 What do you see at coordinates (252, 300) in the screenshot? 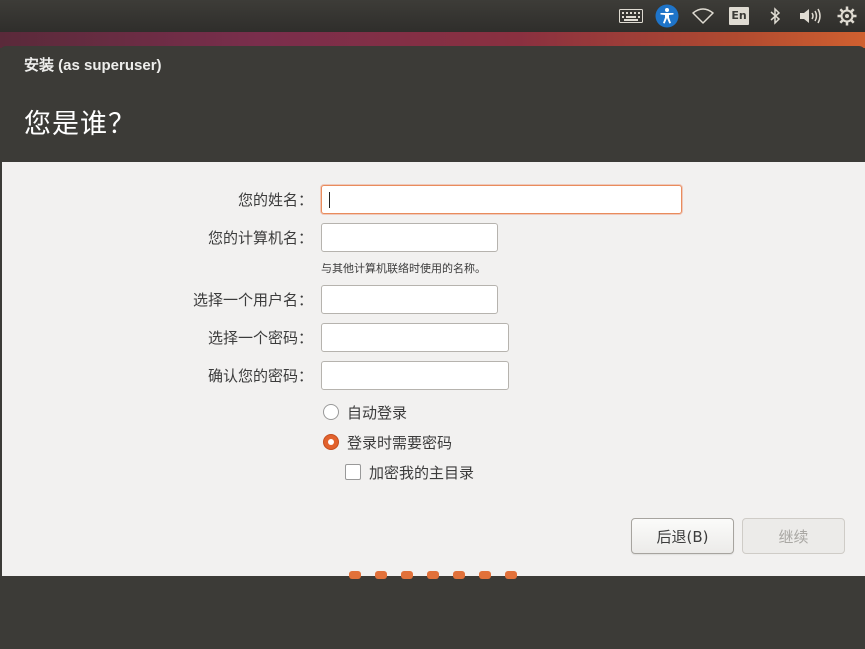
I see `username-label: 选择一个用户名：` at bounding box center [252, 300].